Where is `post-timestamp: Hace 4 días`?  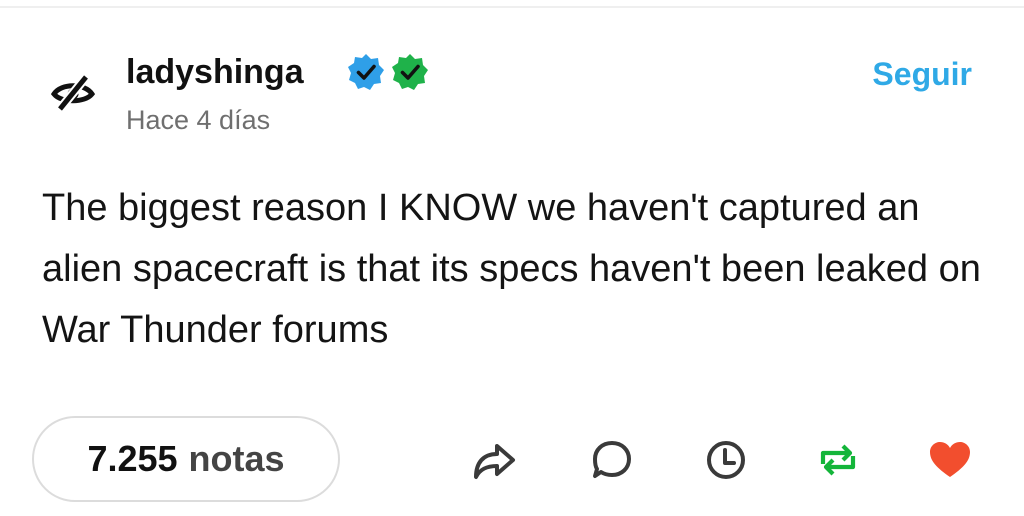 post-timestamp: Hace 4 días is located at coordinates (198, 120).